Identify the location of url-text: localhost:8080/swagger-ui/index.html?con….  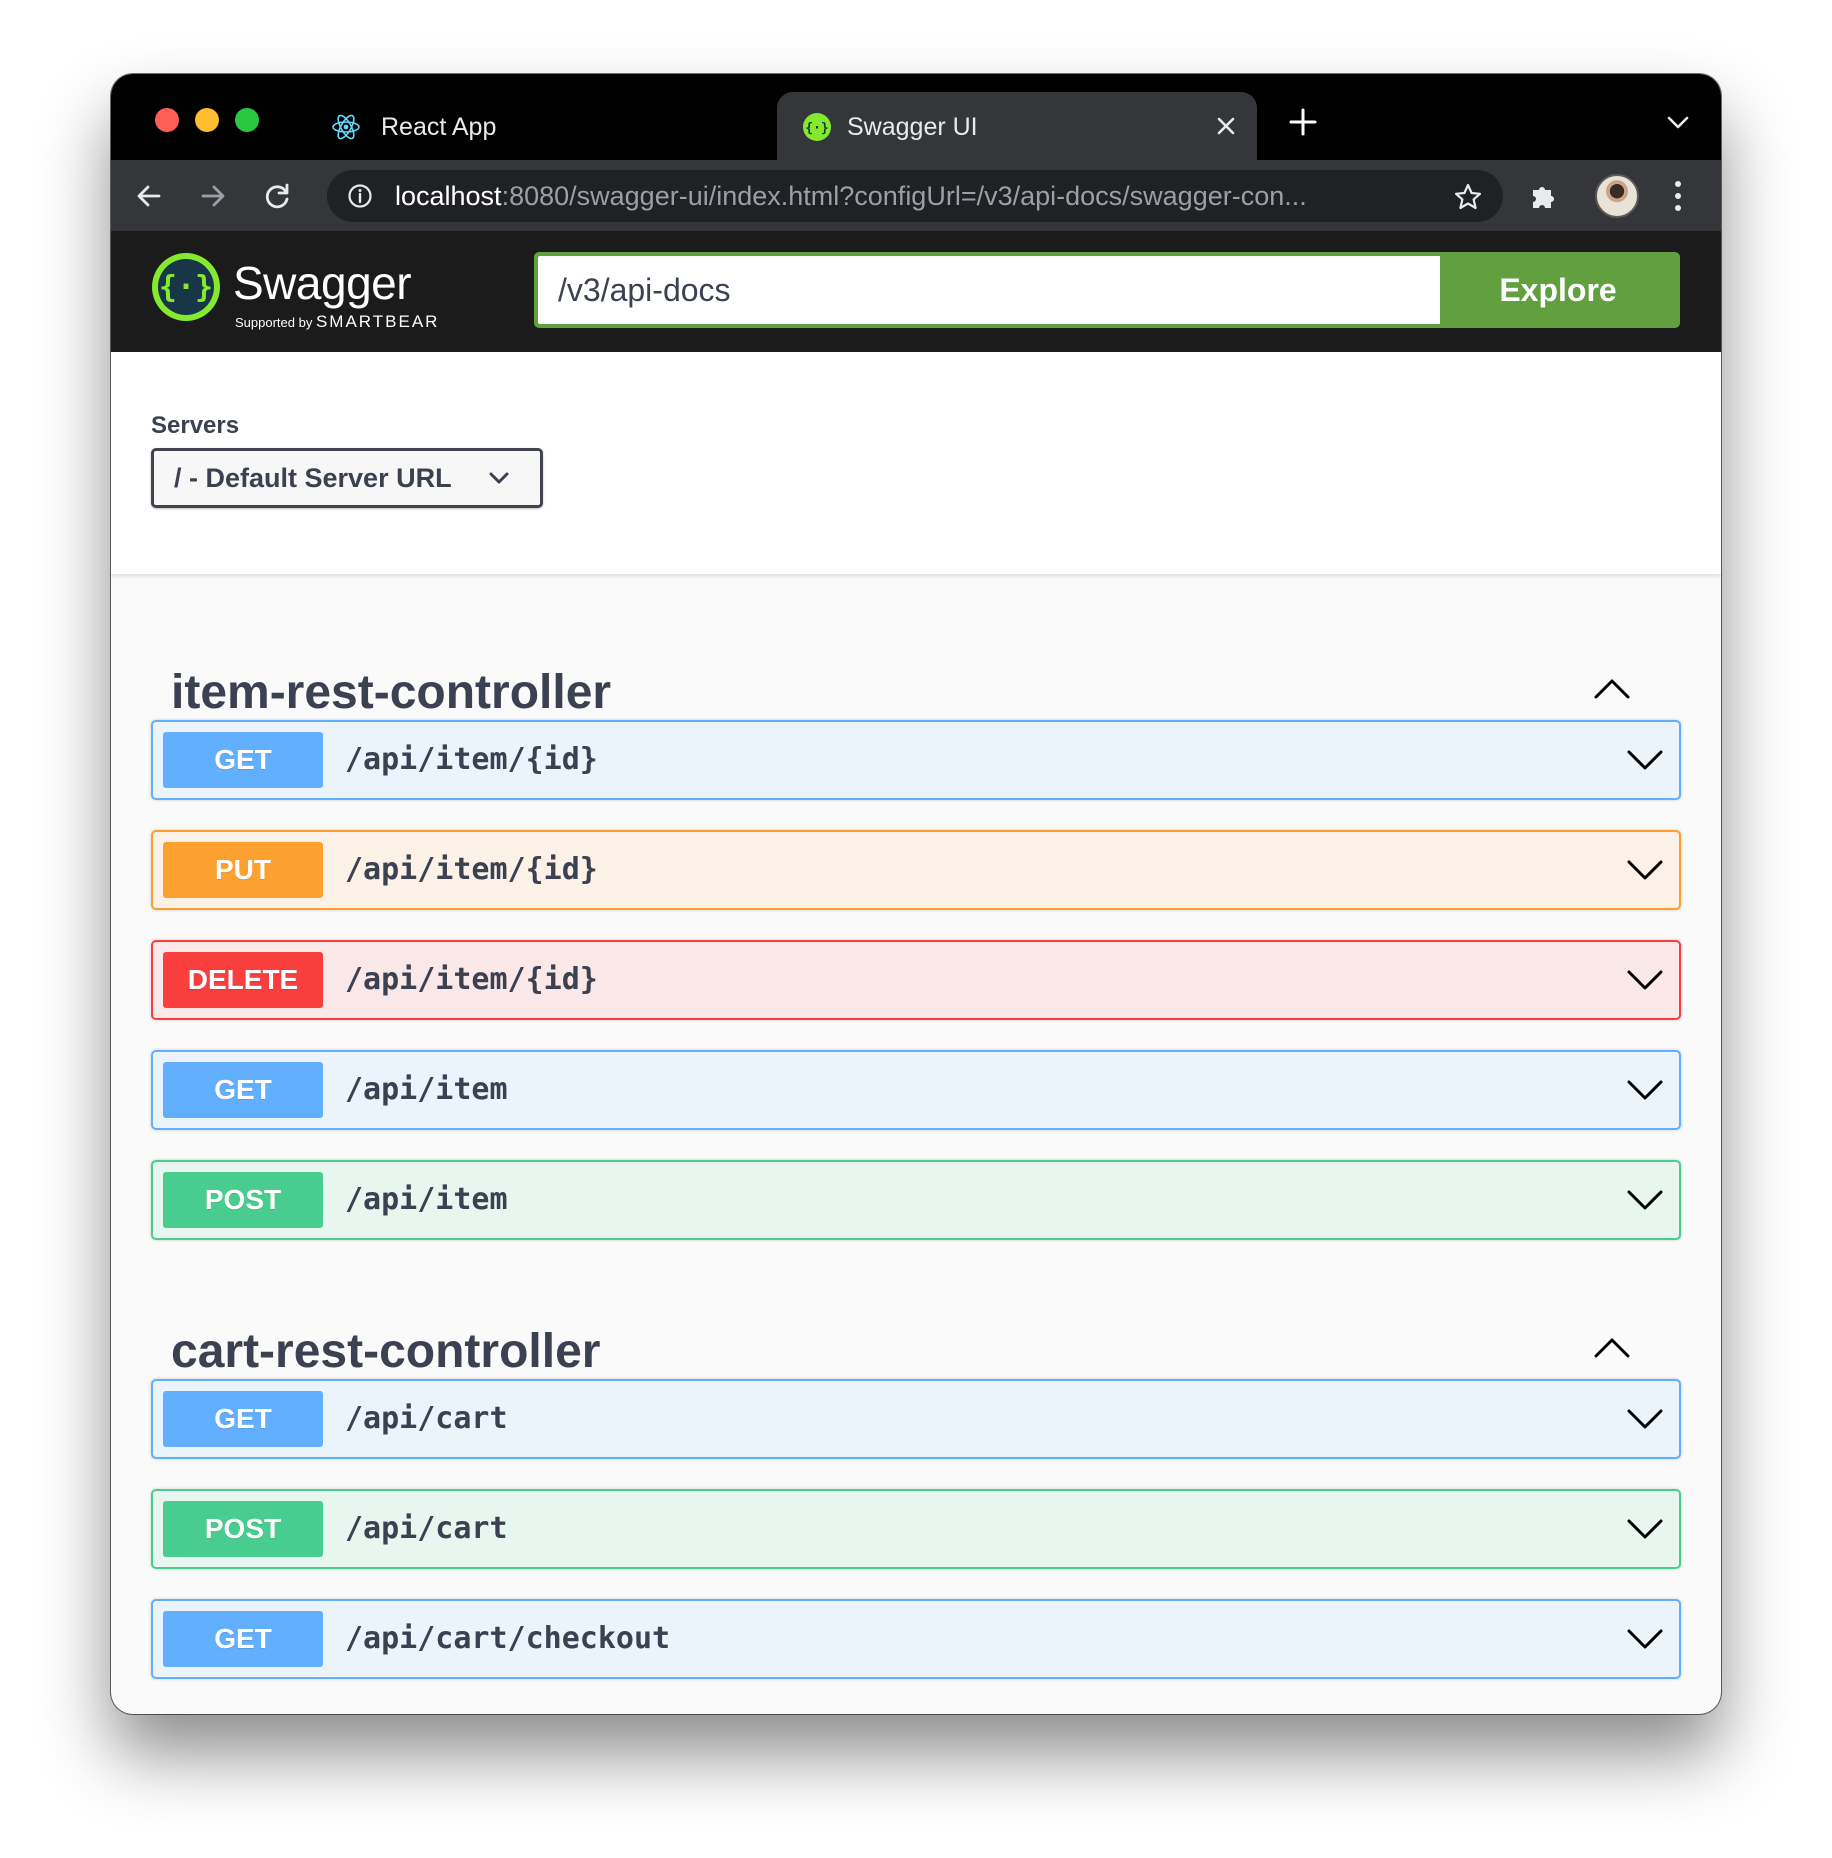
(905, 196).